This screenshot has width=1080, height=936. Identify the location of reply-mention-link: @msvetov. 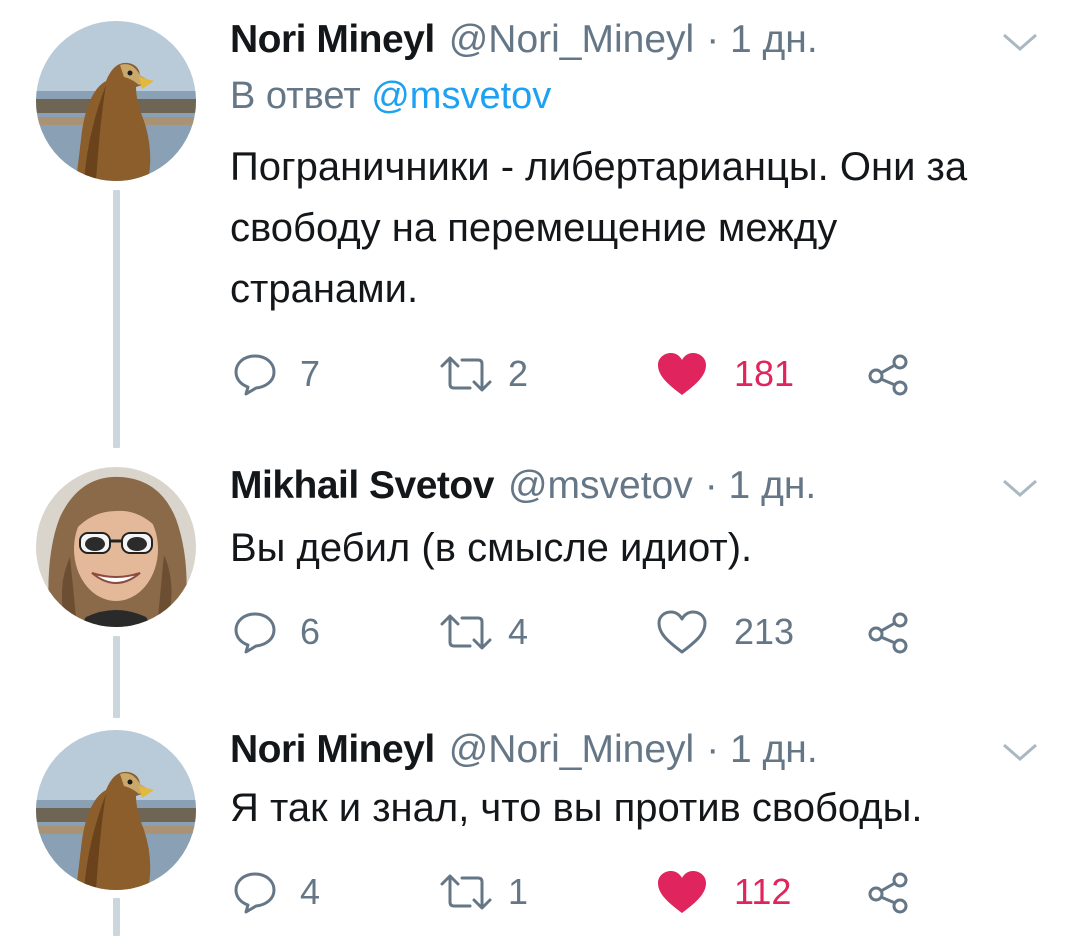
(461, 96).